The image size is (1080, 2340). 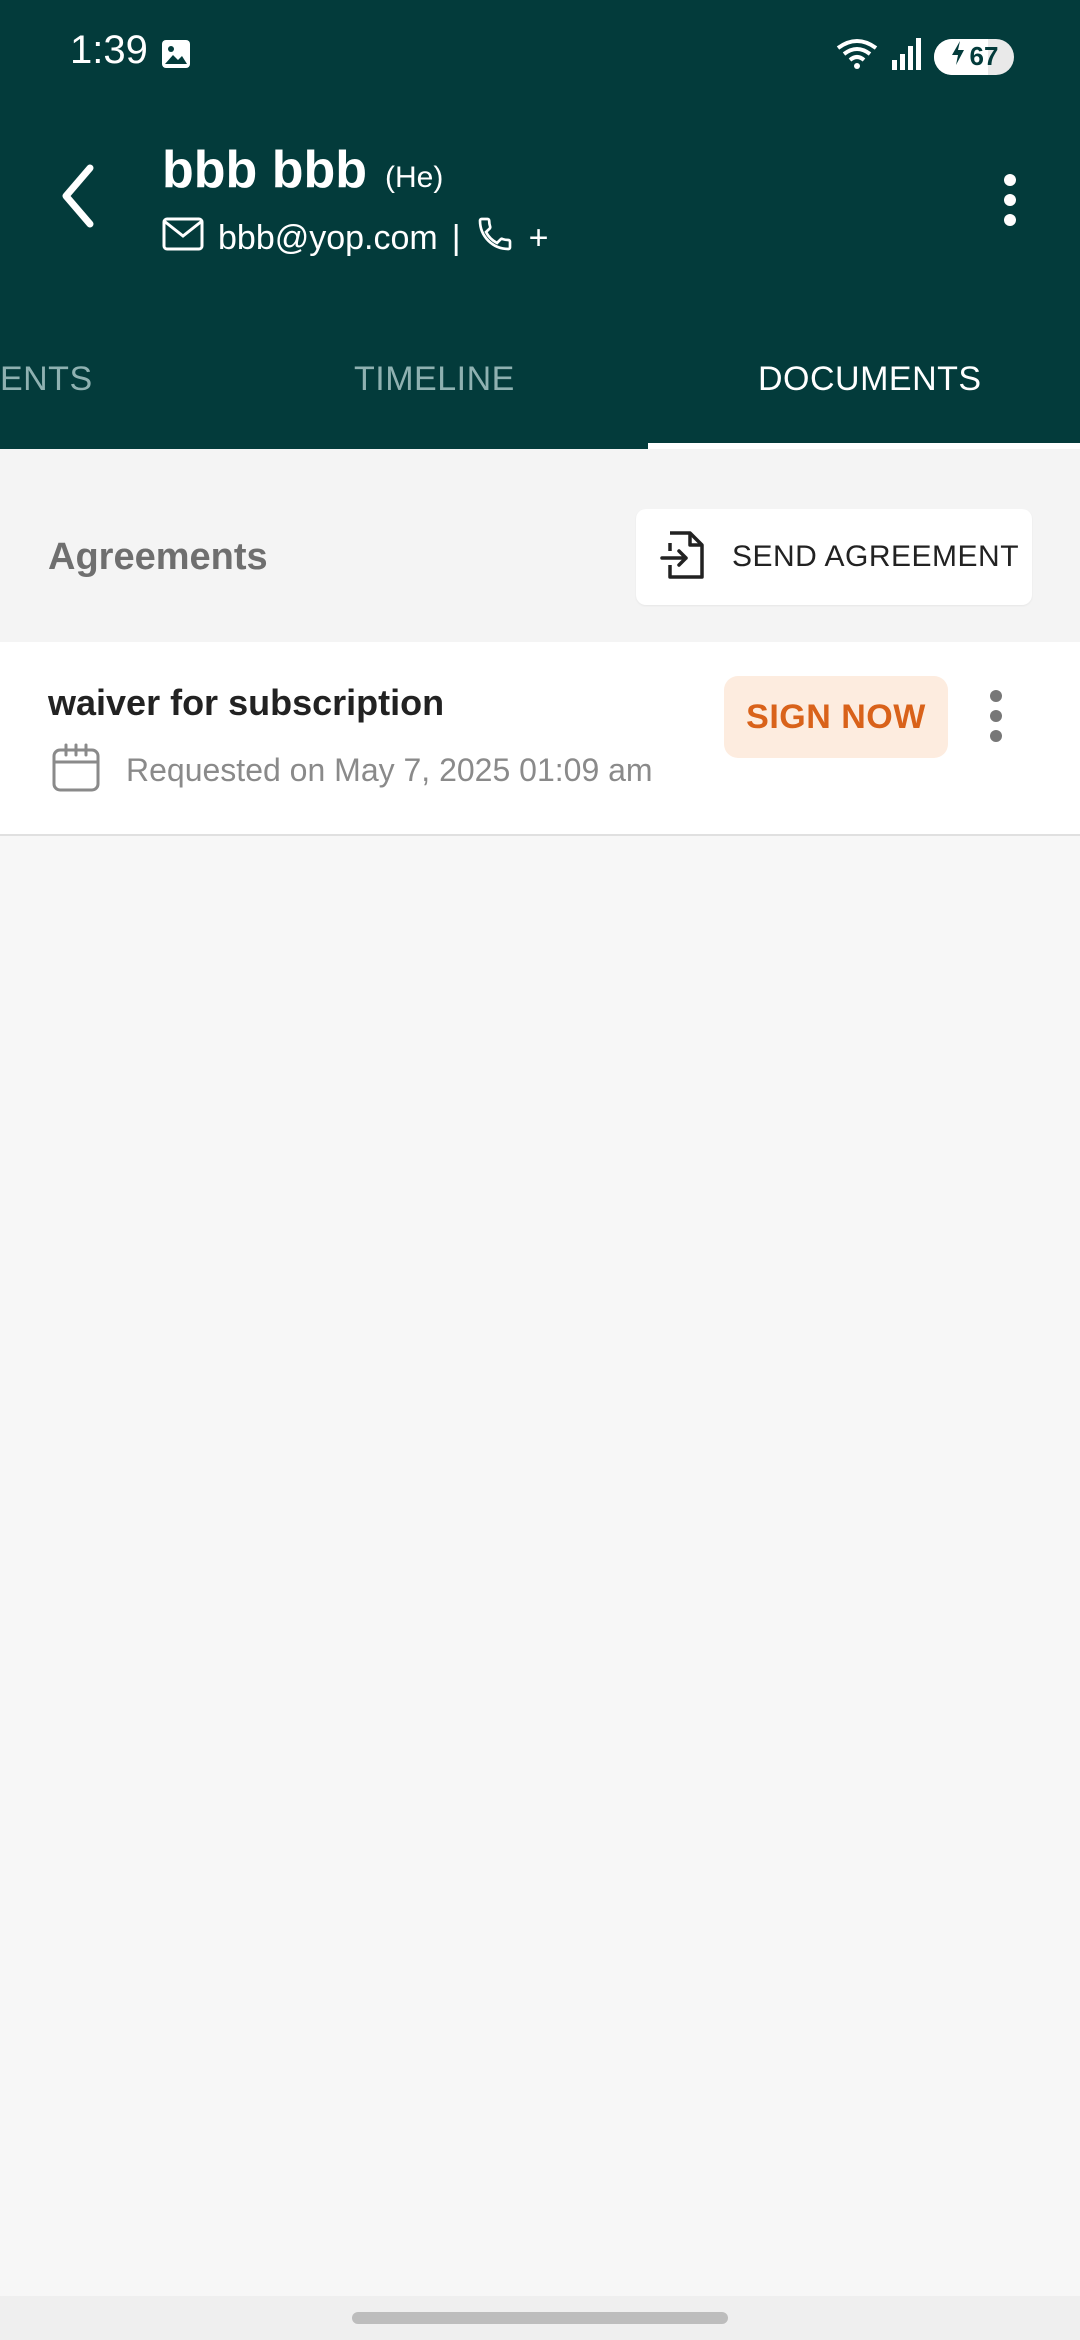 What do you see at coordinates (984, 56) in the screenshot?
I see `battery-percent: 67` at bounding box center [984, 56].